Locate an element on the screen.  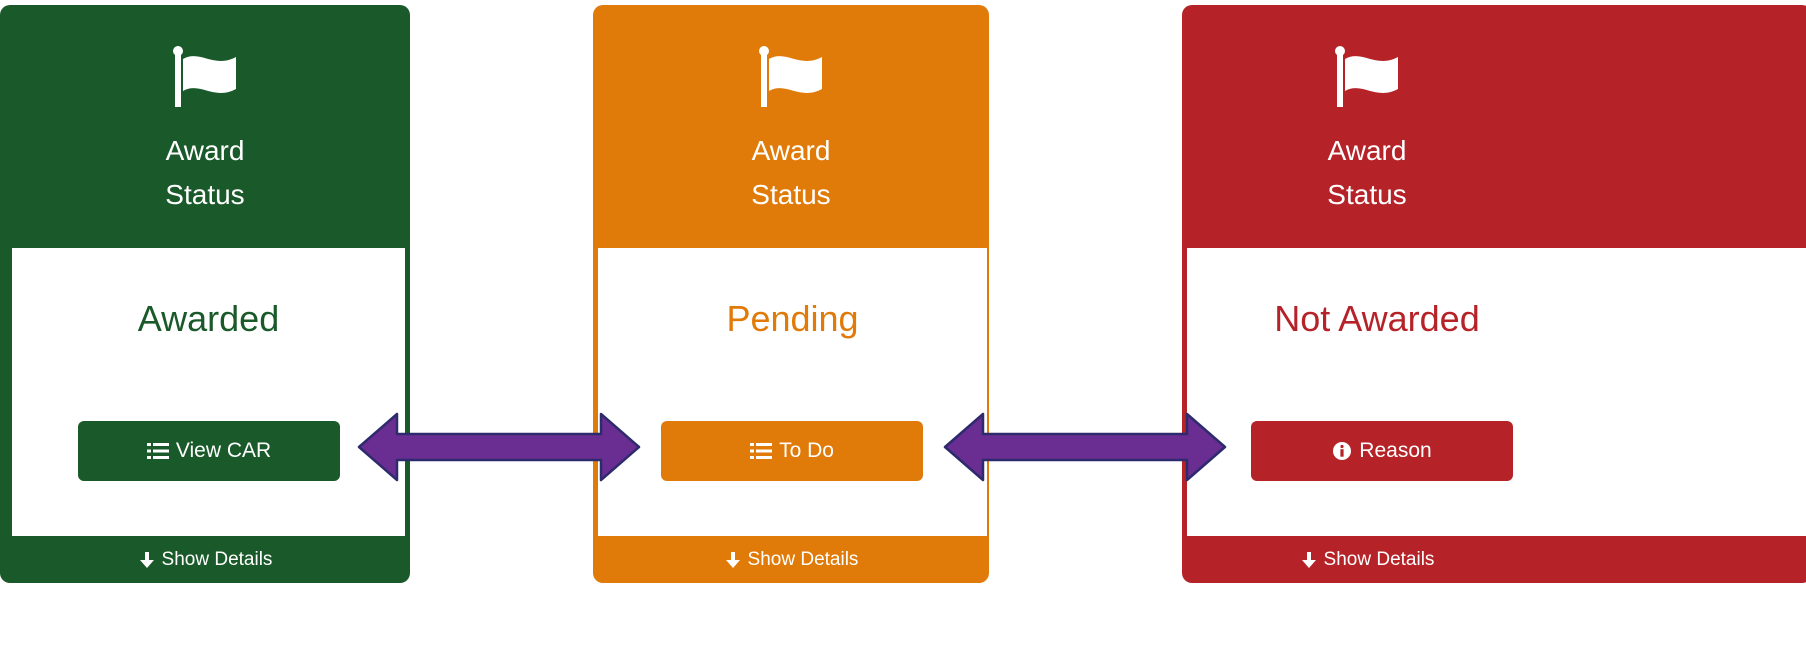
info-circle-icon is located at coordinates (1342, 451).